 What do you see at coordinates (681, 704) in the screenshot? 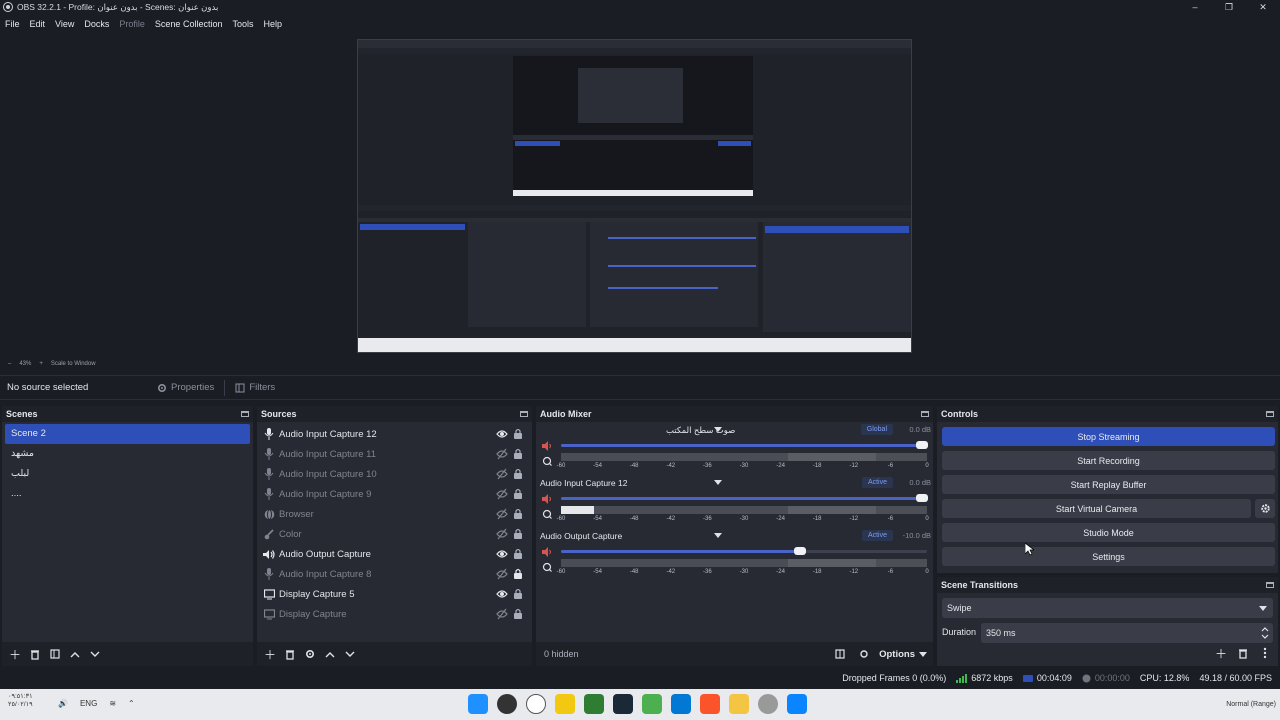
I see `vscode-app-icon` at bounding box center [681, 704].